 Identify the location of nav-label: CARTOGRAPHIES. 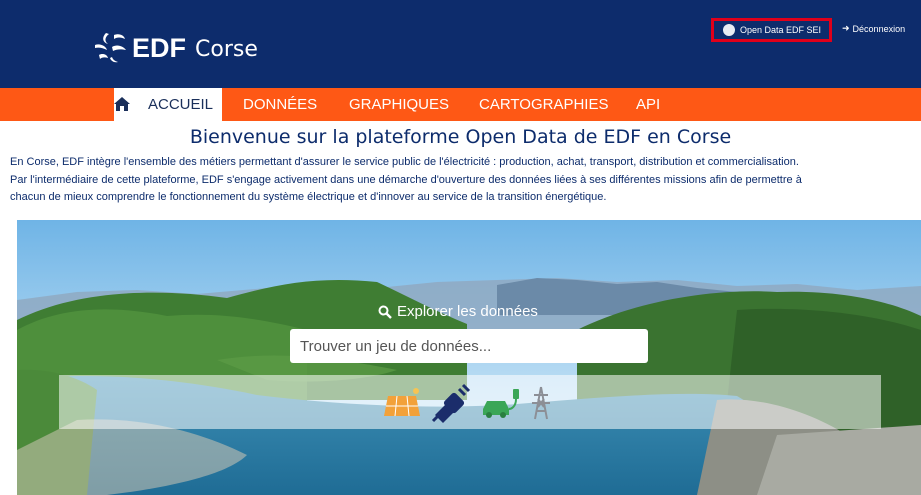
(544, 104).